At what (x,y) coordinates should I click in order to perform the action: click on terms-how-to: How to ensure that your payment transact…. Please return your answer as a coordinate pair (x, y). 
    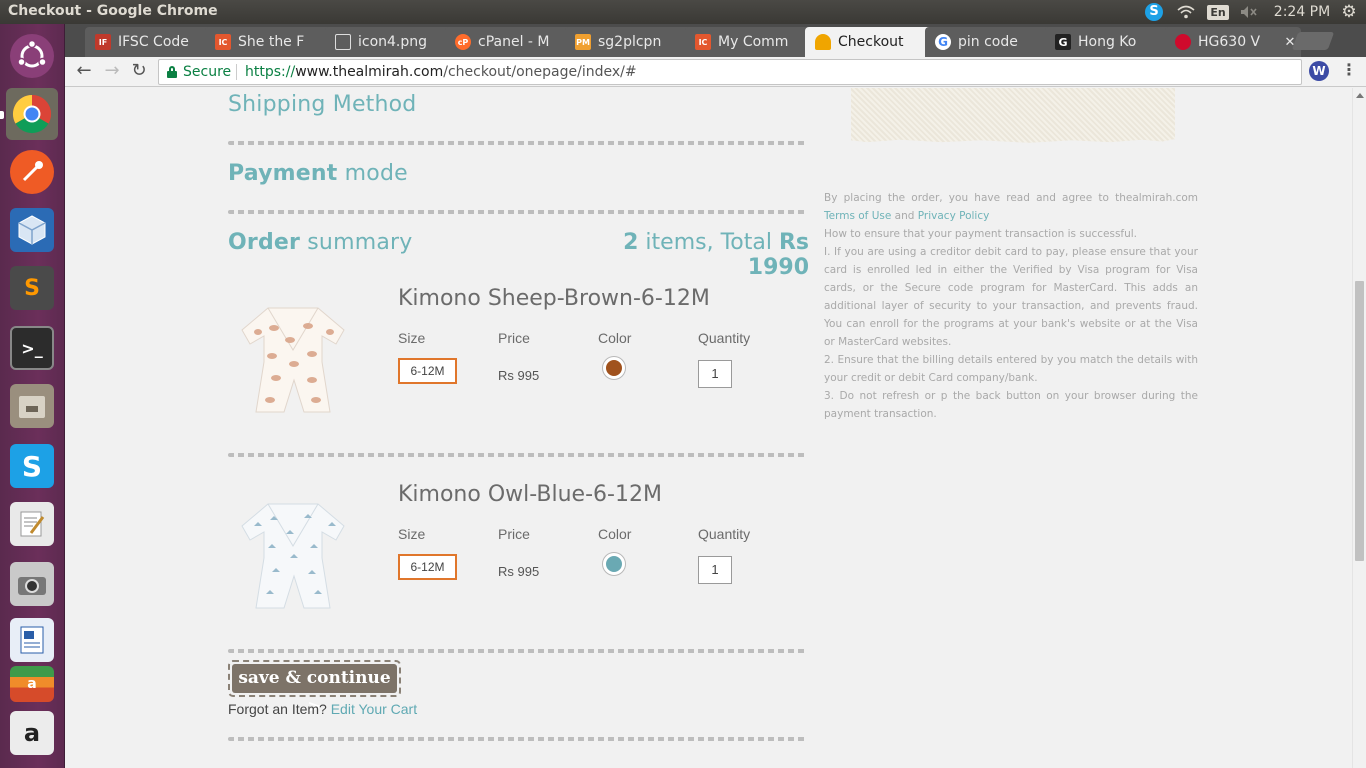
    Looking at the image, I should click on (981, 234).